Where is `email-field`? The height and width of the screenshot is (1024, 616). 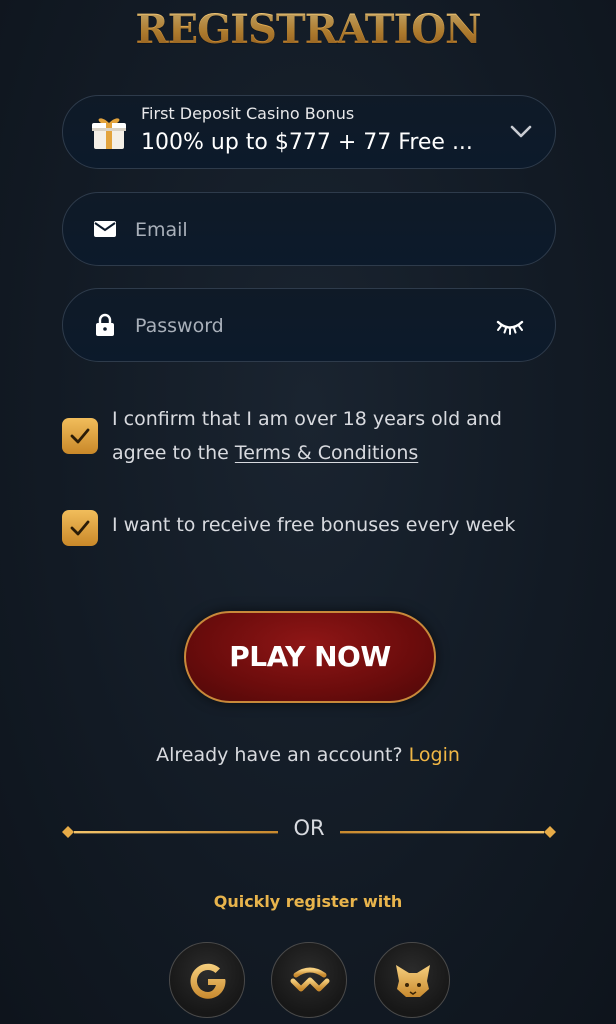
email-field is located at coordinates (309, 229).